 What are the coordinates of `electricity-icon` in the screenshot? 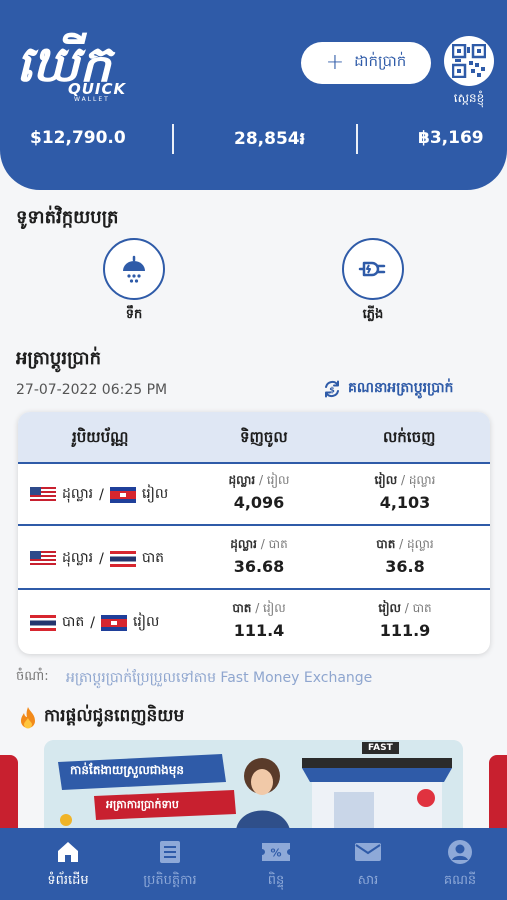 It's located at (372, 269).